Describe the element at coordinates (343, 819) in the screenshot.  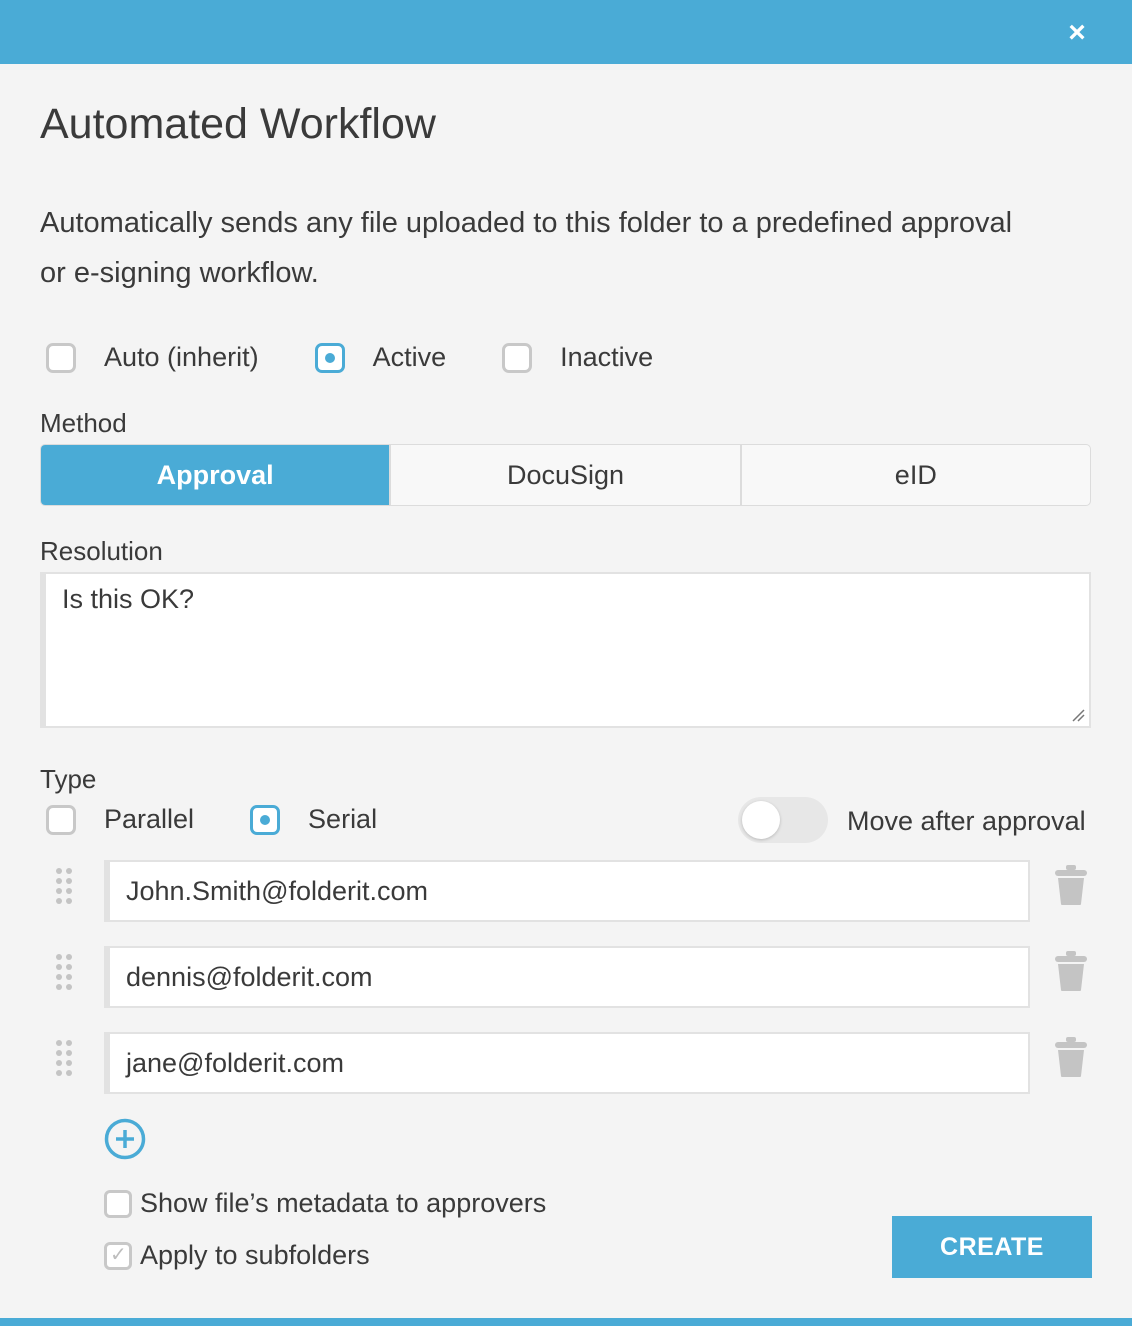
I see `type-option-label: Serial` at that location.